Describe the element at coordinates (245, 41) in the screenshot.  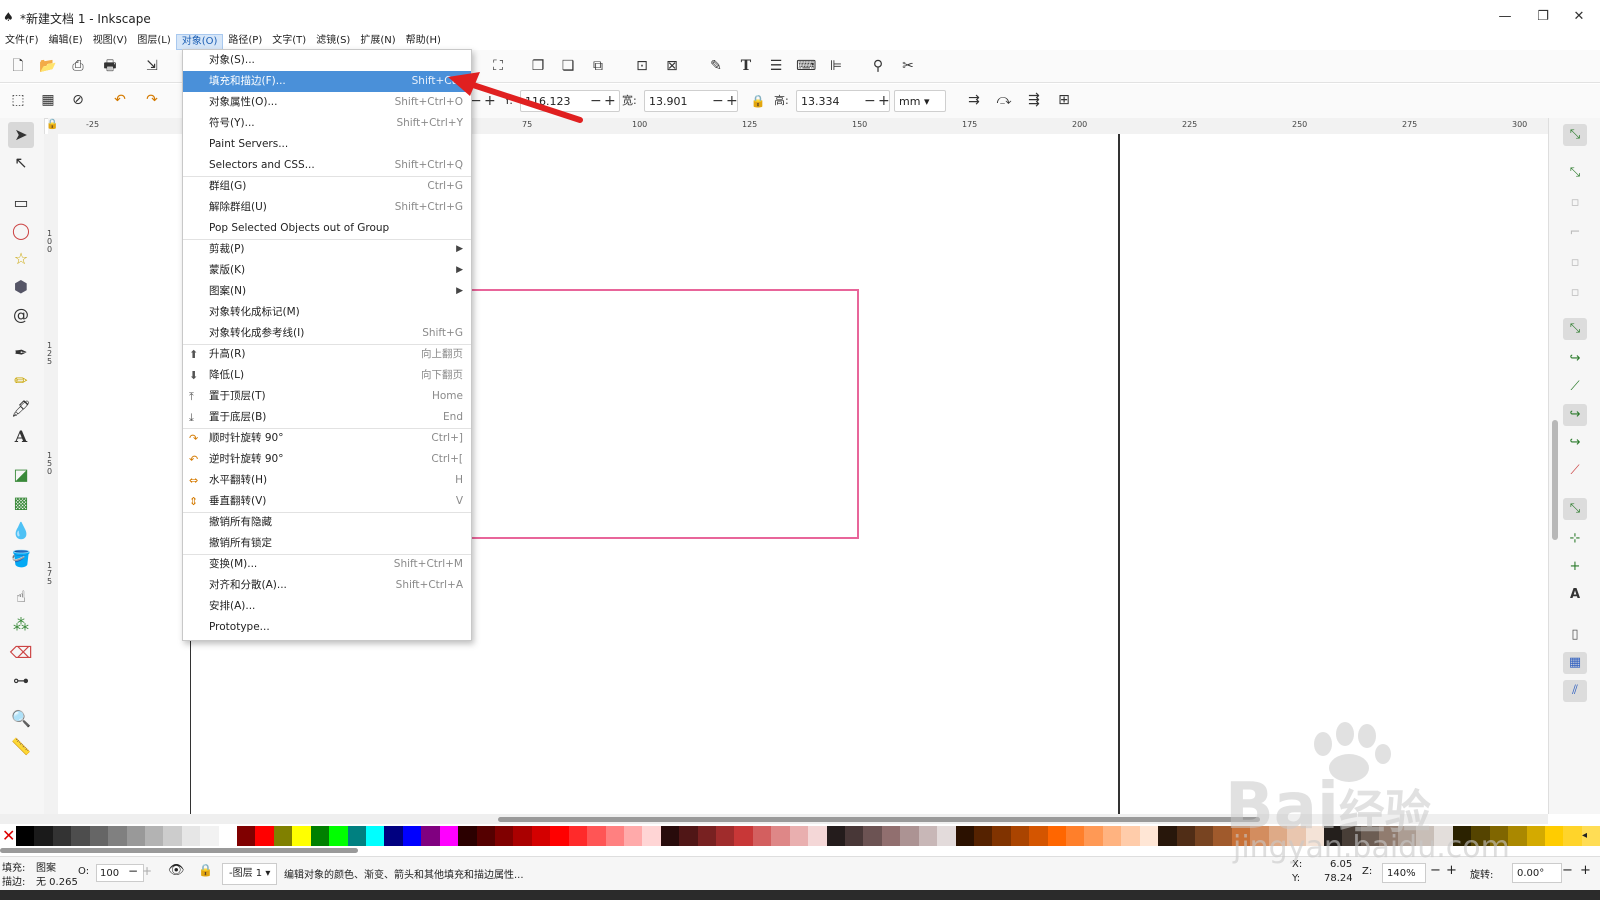
I see `menu-path: 路径(P)` at that location.